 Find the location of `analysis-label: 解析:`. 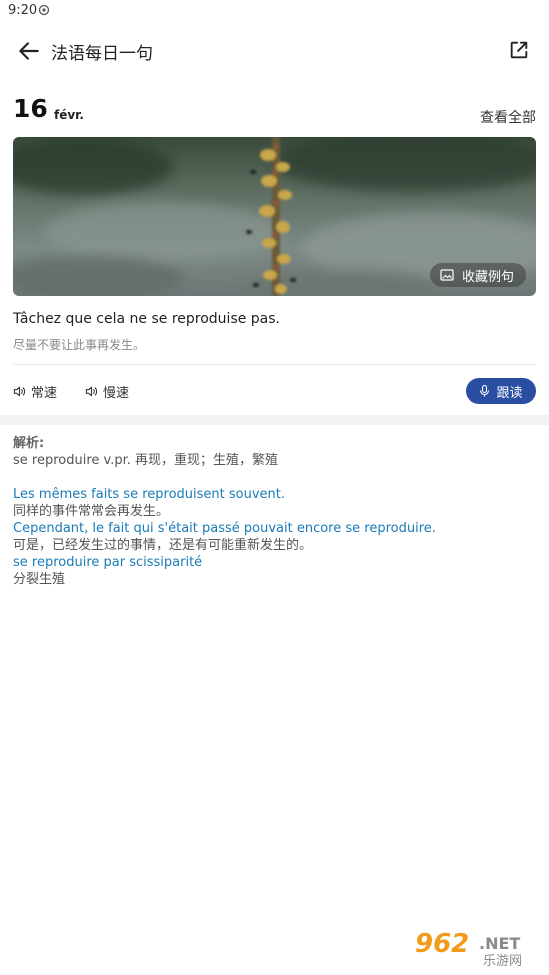

analysis-label: 解析: is located at coordinates (29, 443).